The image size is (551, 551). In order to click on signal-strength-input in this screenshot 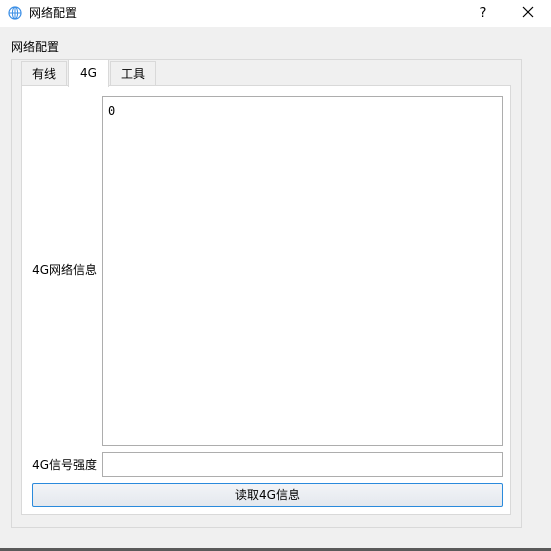, I will do `click(302, 464)`.